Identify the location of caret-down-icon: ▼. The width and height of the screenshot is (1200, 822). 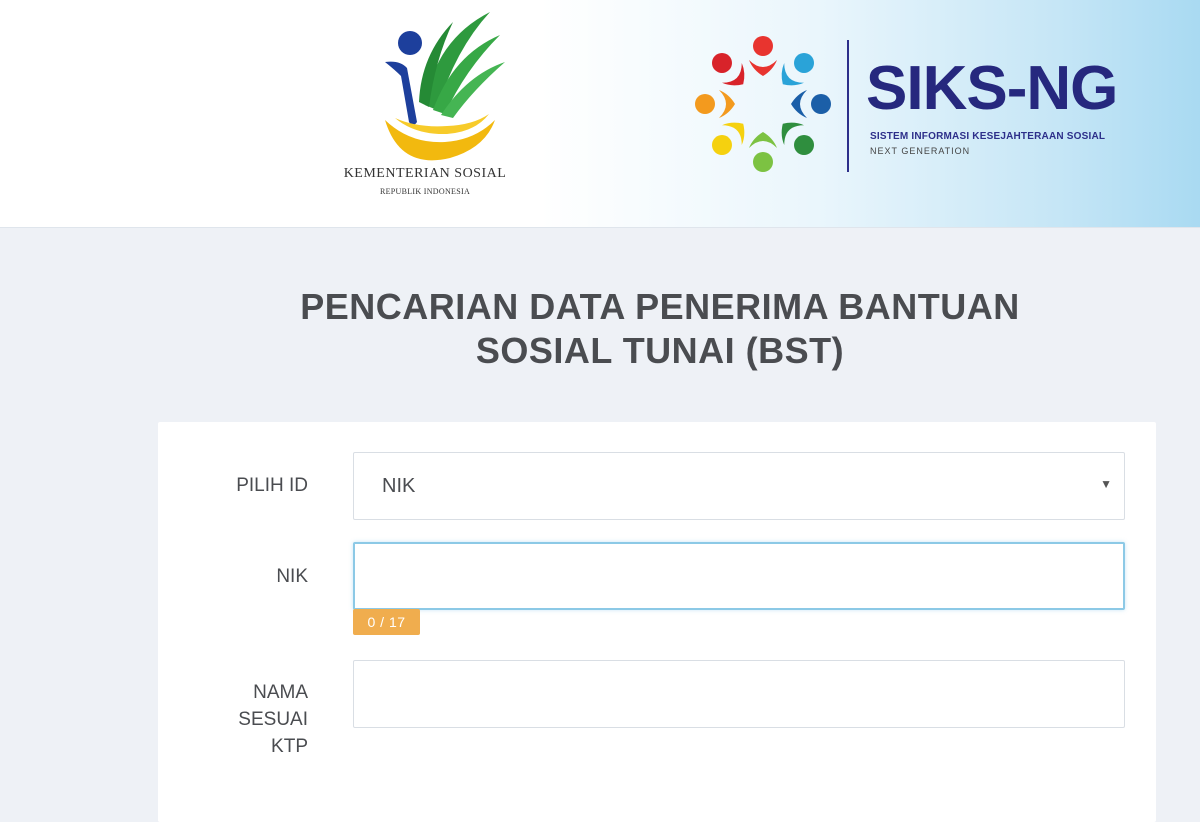
(1106, 484).